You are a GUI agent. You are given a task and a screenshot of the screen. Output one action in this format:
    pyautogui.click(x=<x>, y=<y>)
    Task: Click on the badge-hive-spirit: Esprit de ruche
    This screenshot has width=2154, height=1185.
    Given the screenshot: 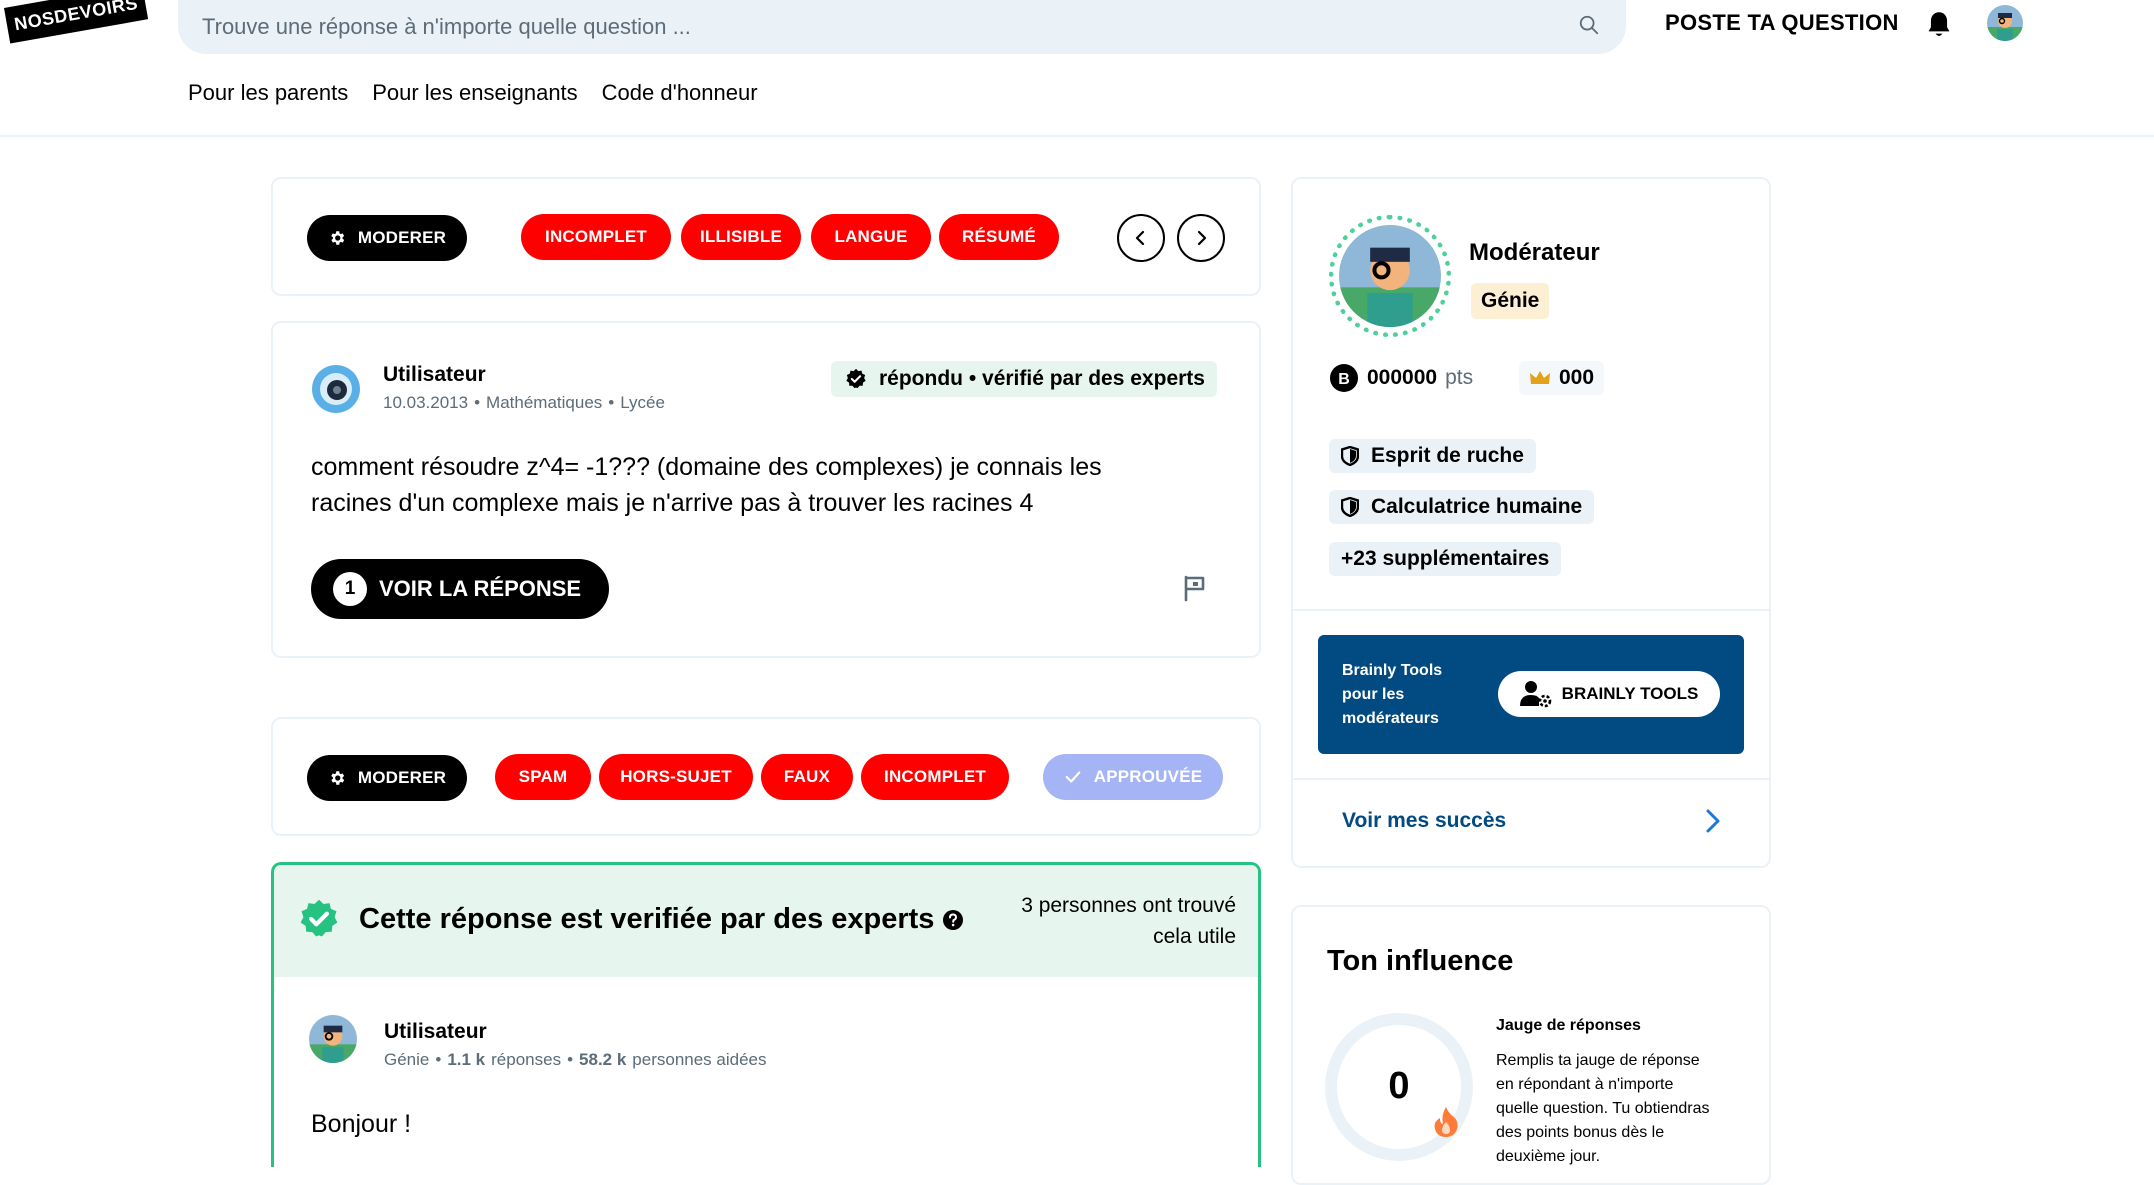 What is the action you would take?
    pyautogui.click(x=1432, y=456)
    